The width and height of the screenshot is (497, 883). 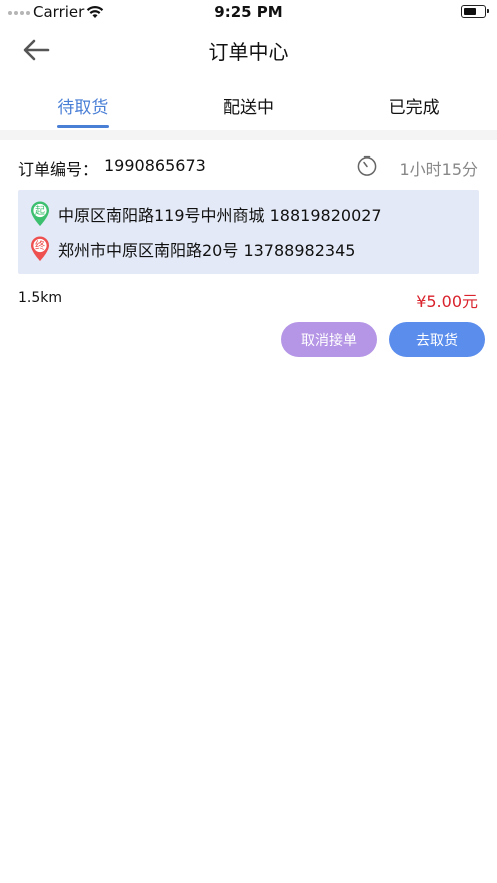 I want to click on cancel-order-button: 取消接单, so click(x=329, y=339).